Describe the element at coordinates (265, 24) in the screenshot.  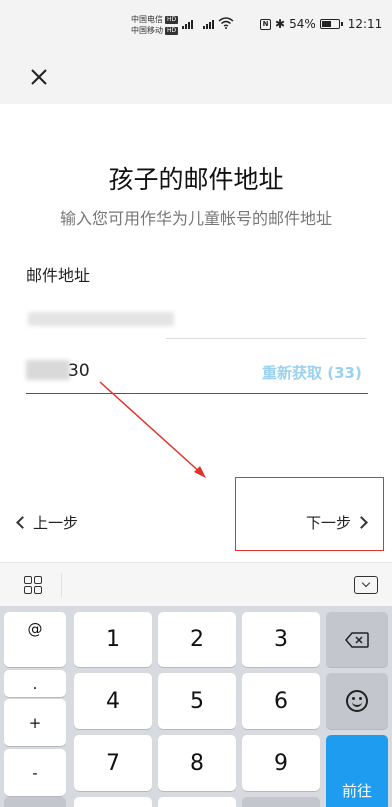
I see `nfc-icon: N` at that location.